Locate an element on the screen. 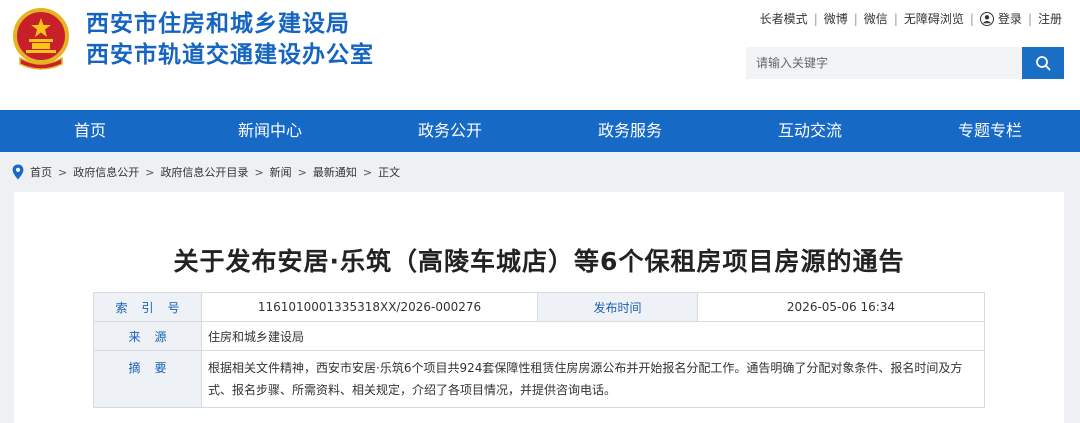 This screenshot has width=1080, height=423. breadcrumb-item-current: 正文 is located at coordinates (389, 172).